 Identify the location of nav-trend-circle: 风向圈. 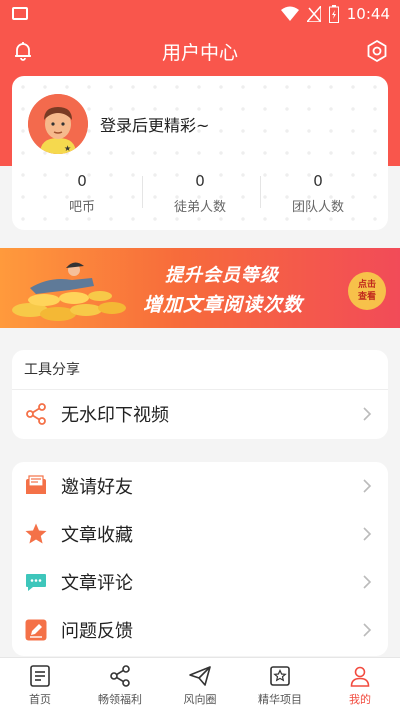
(200, 684).